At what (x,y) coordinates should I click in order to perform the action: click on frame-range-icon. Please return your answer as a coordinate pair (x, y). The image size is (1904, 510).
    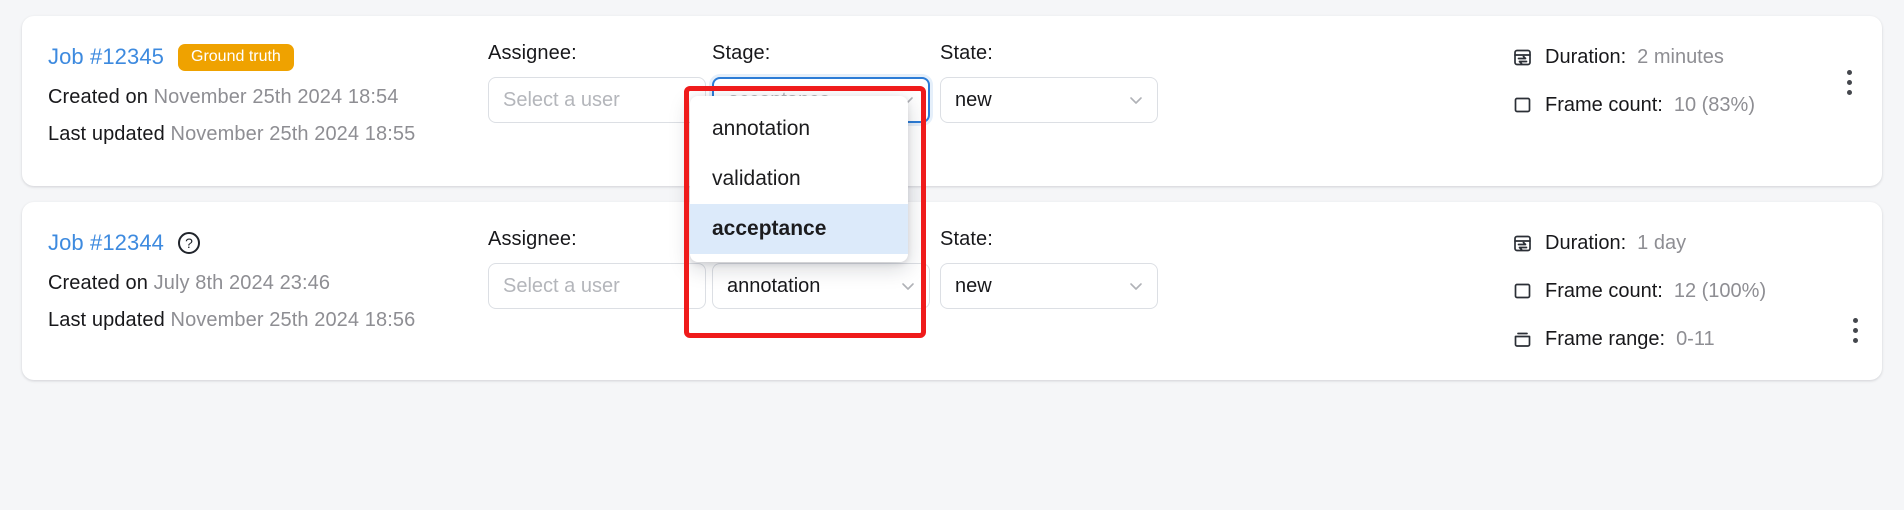
    Looking at the image, I should click on (1523, 339).